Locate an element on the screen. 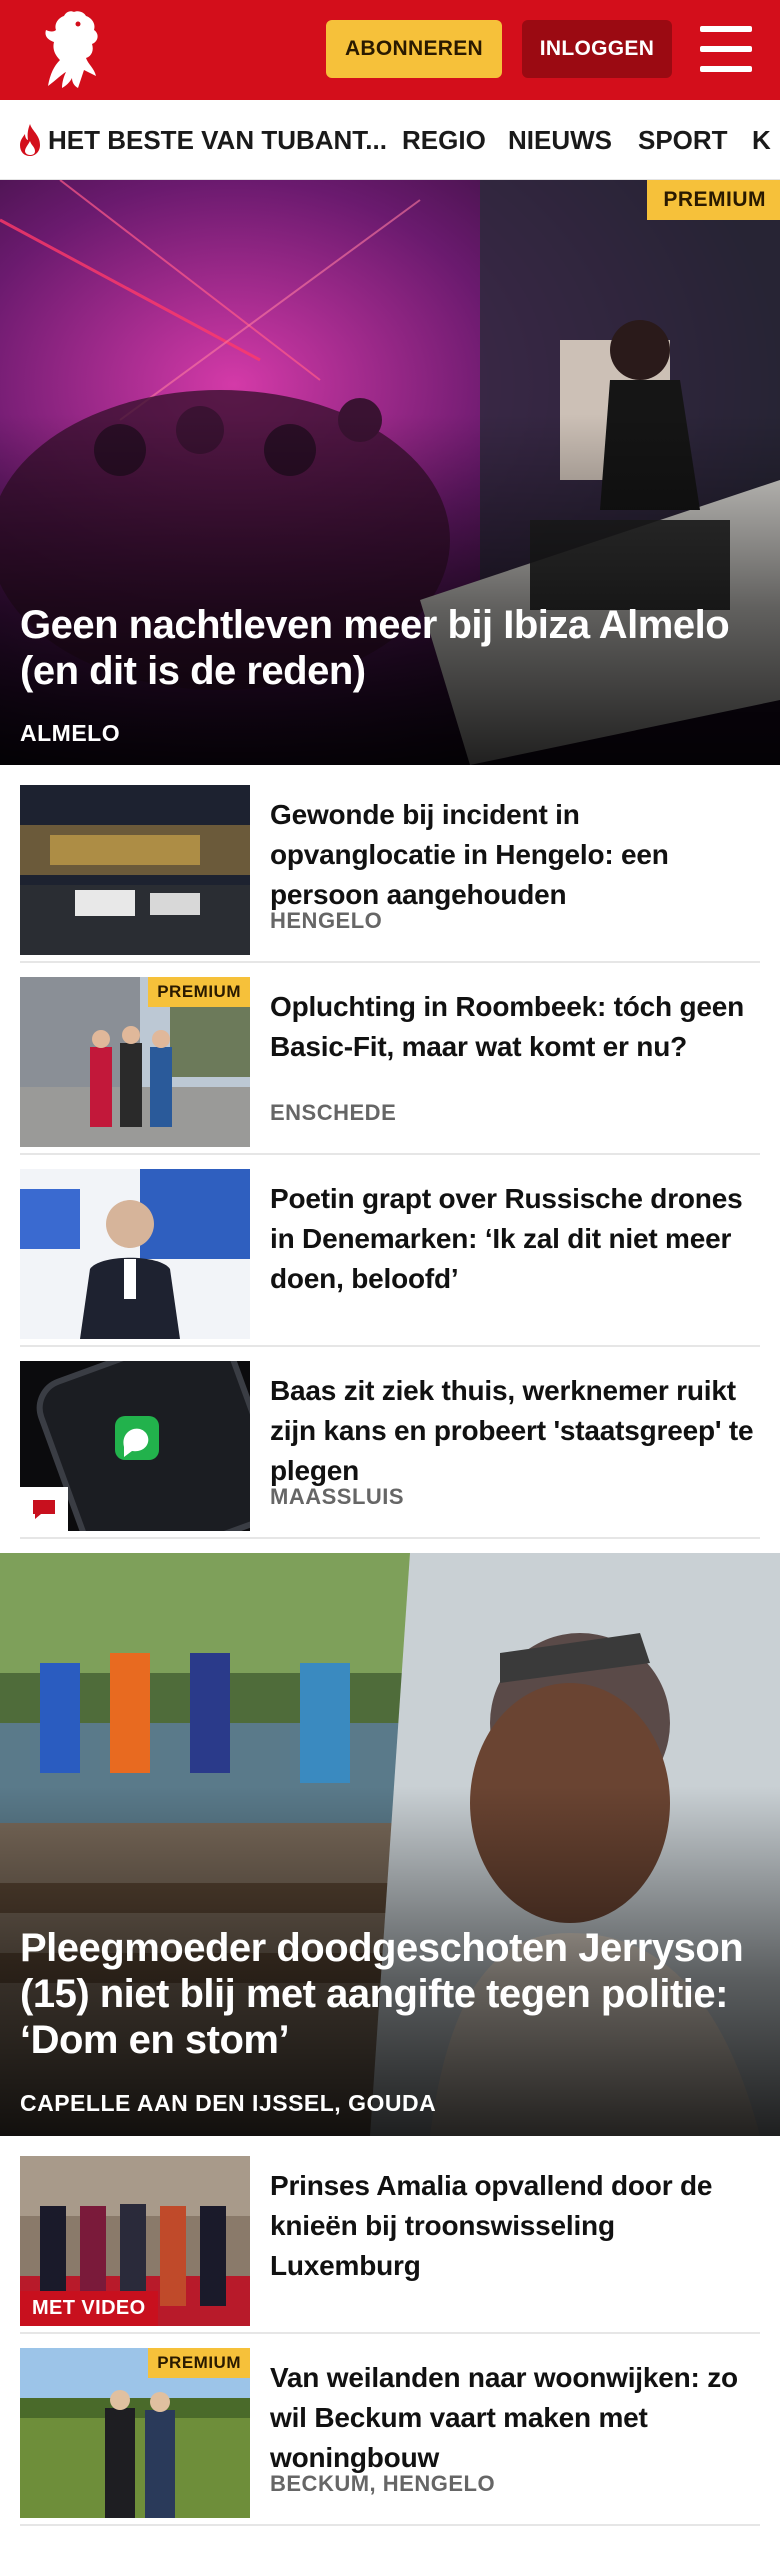 Image resolution: width=780 pixels, height=2560 pixels. hamburger-menu-icon is located at coordinates (726, 49).